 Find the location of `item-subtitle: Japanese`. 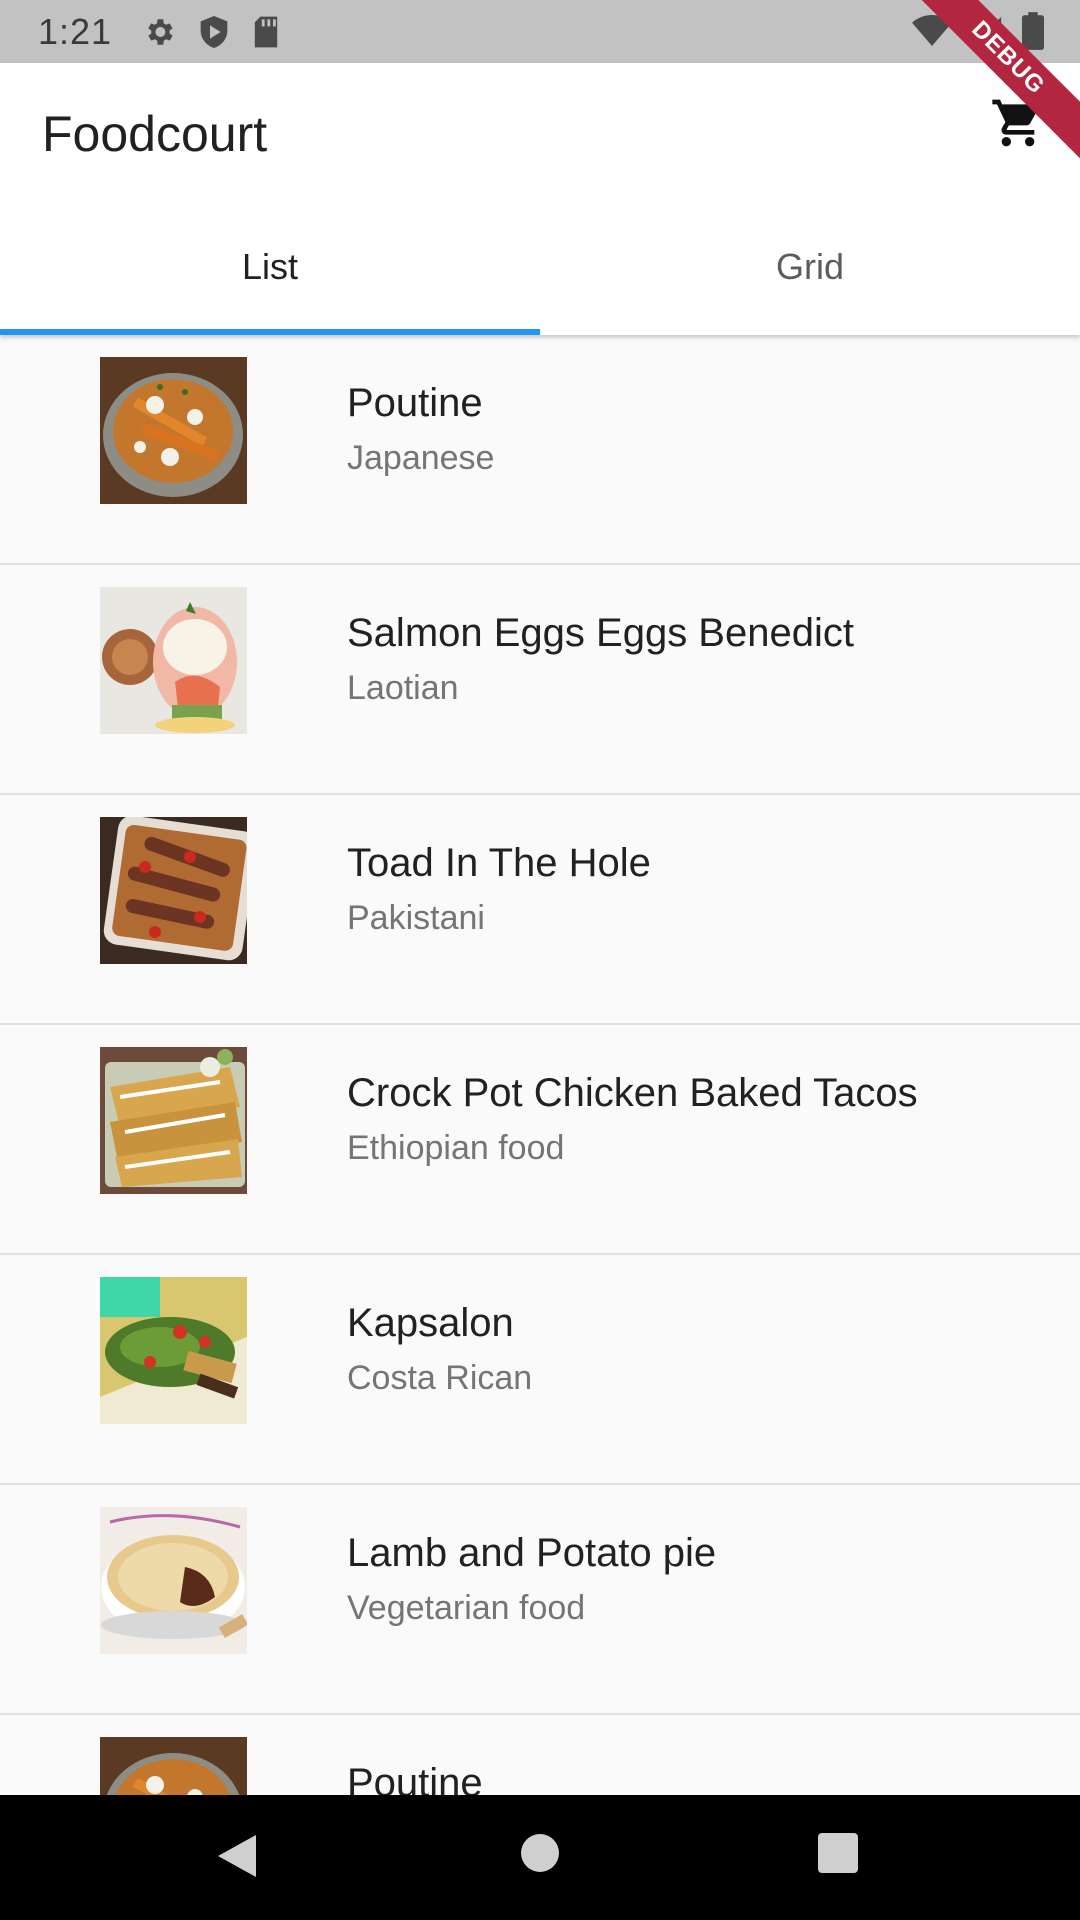

item-subtitle: Japanese is located at coordinates (421, 458).